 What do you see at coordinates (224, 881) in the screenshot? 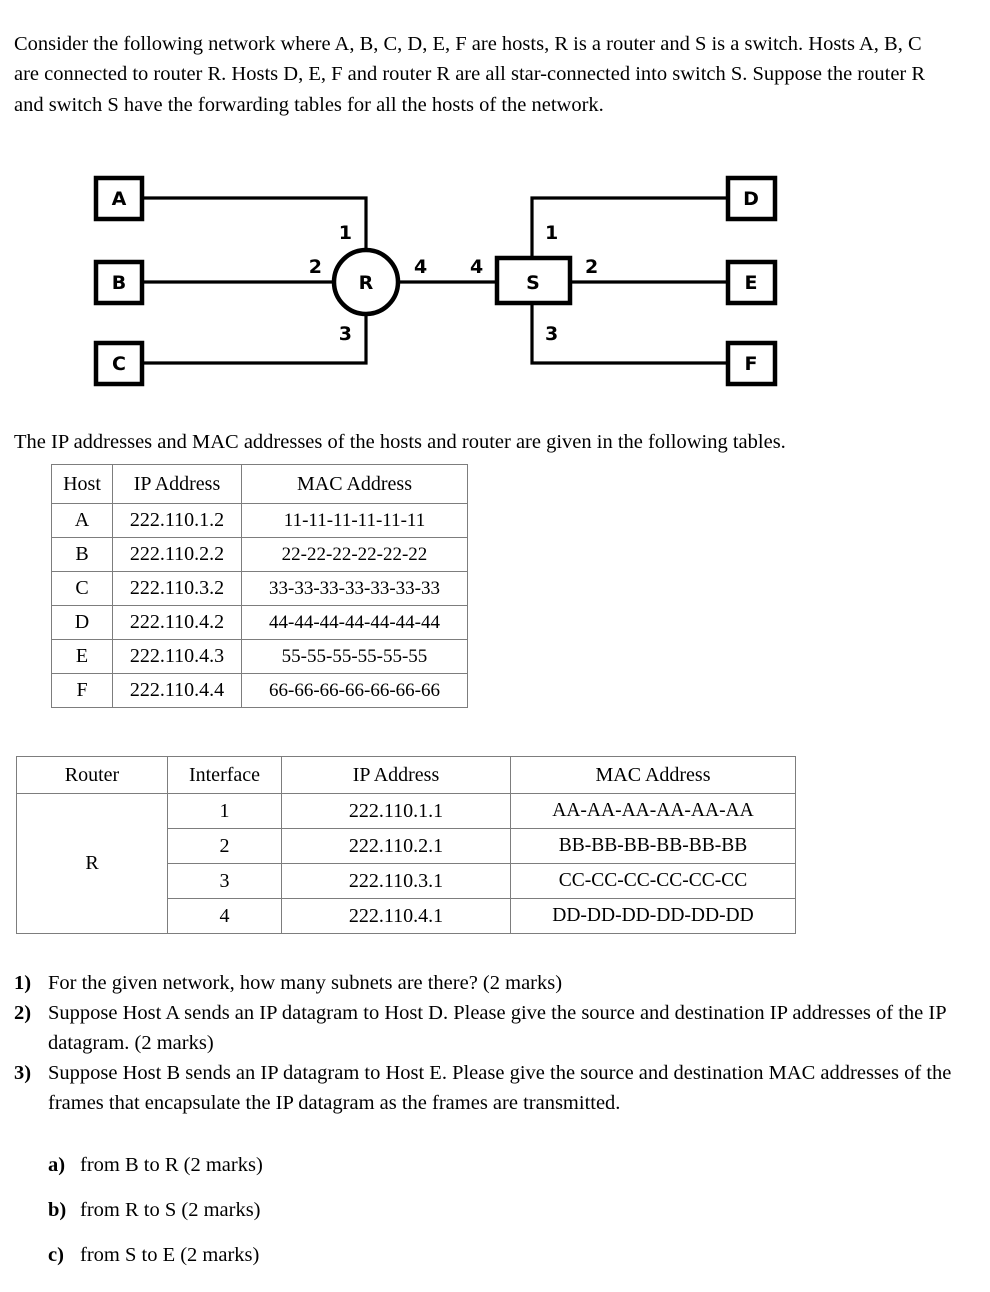
I see `cell-interface: 3` at bounding box center [224, 881].